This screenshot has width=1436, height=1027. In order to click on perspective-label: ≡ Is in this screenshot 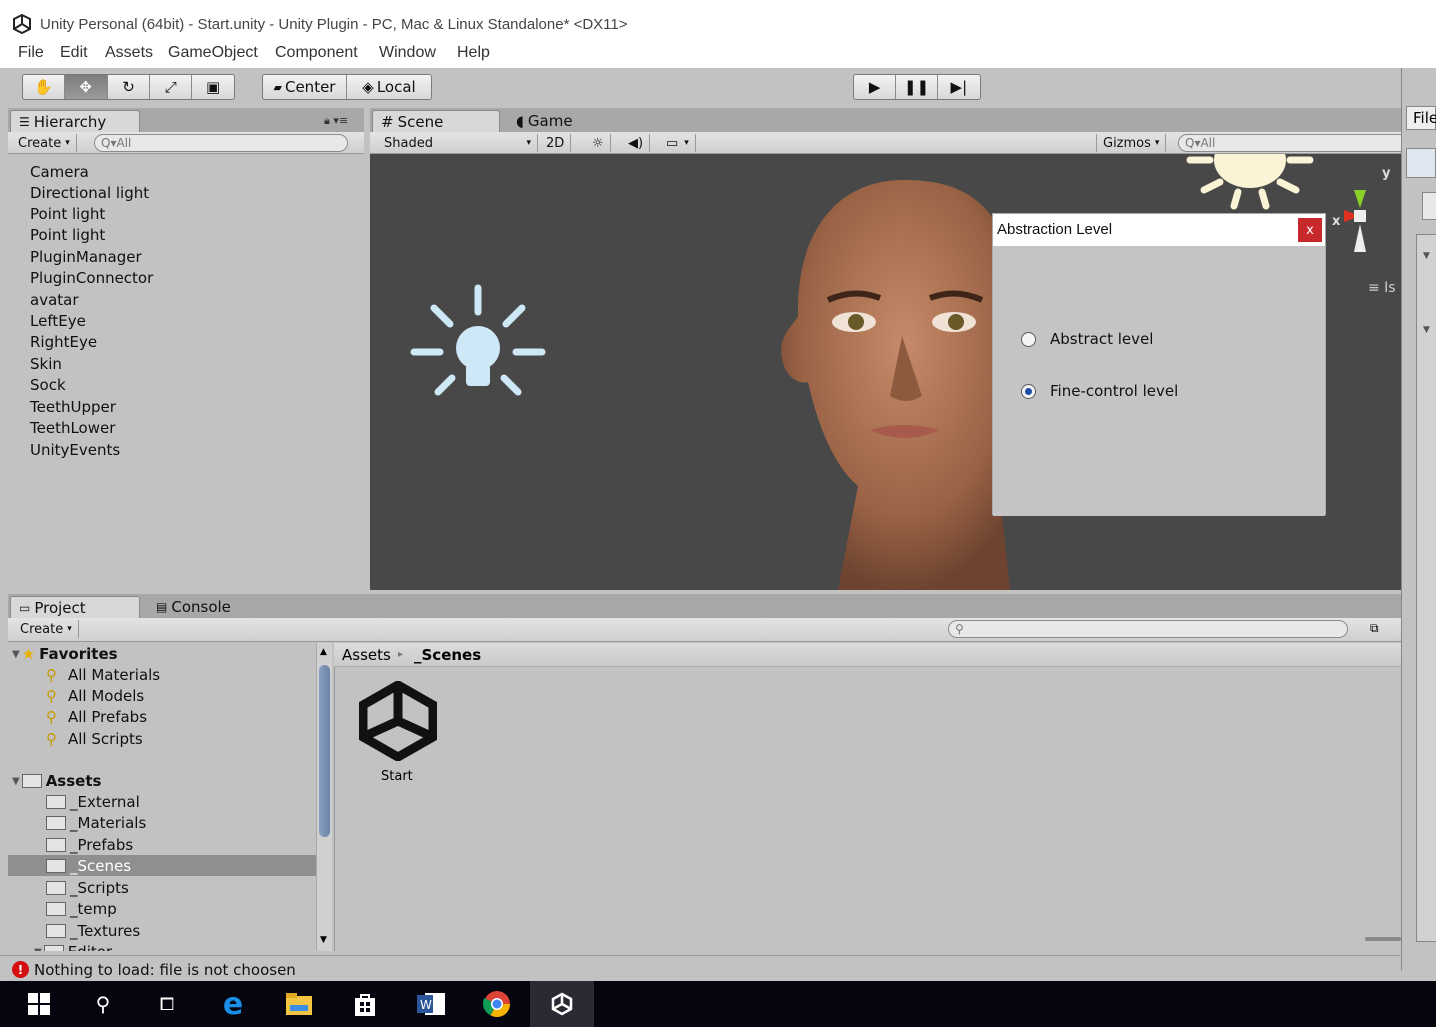, I will do `click(1382, 288)`.